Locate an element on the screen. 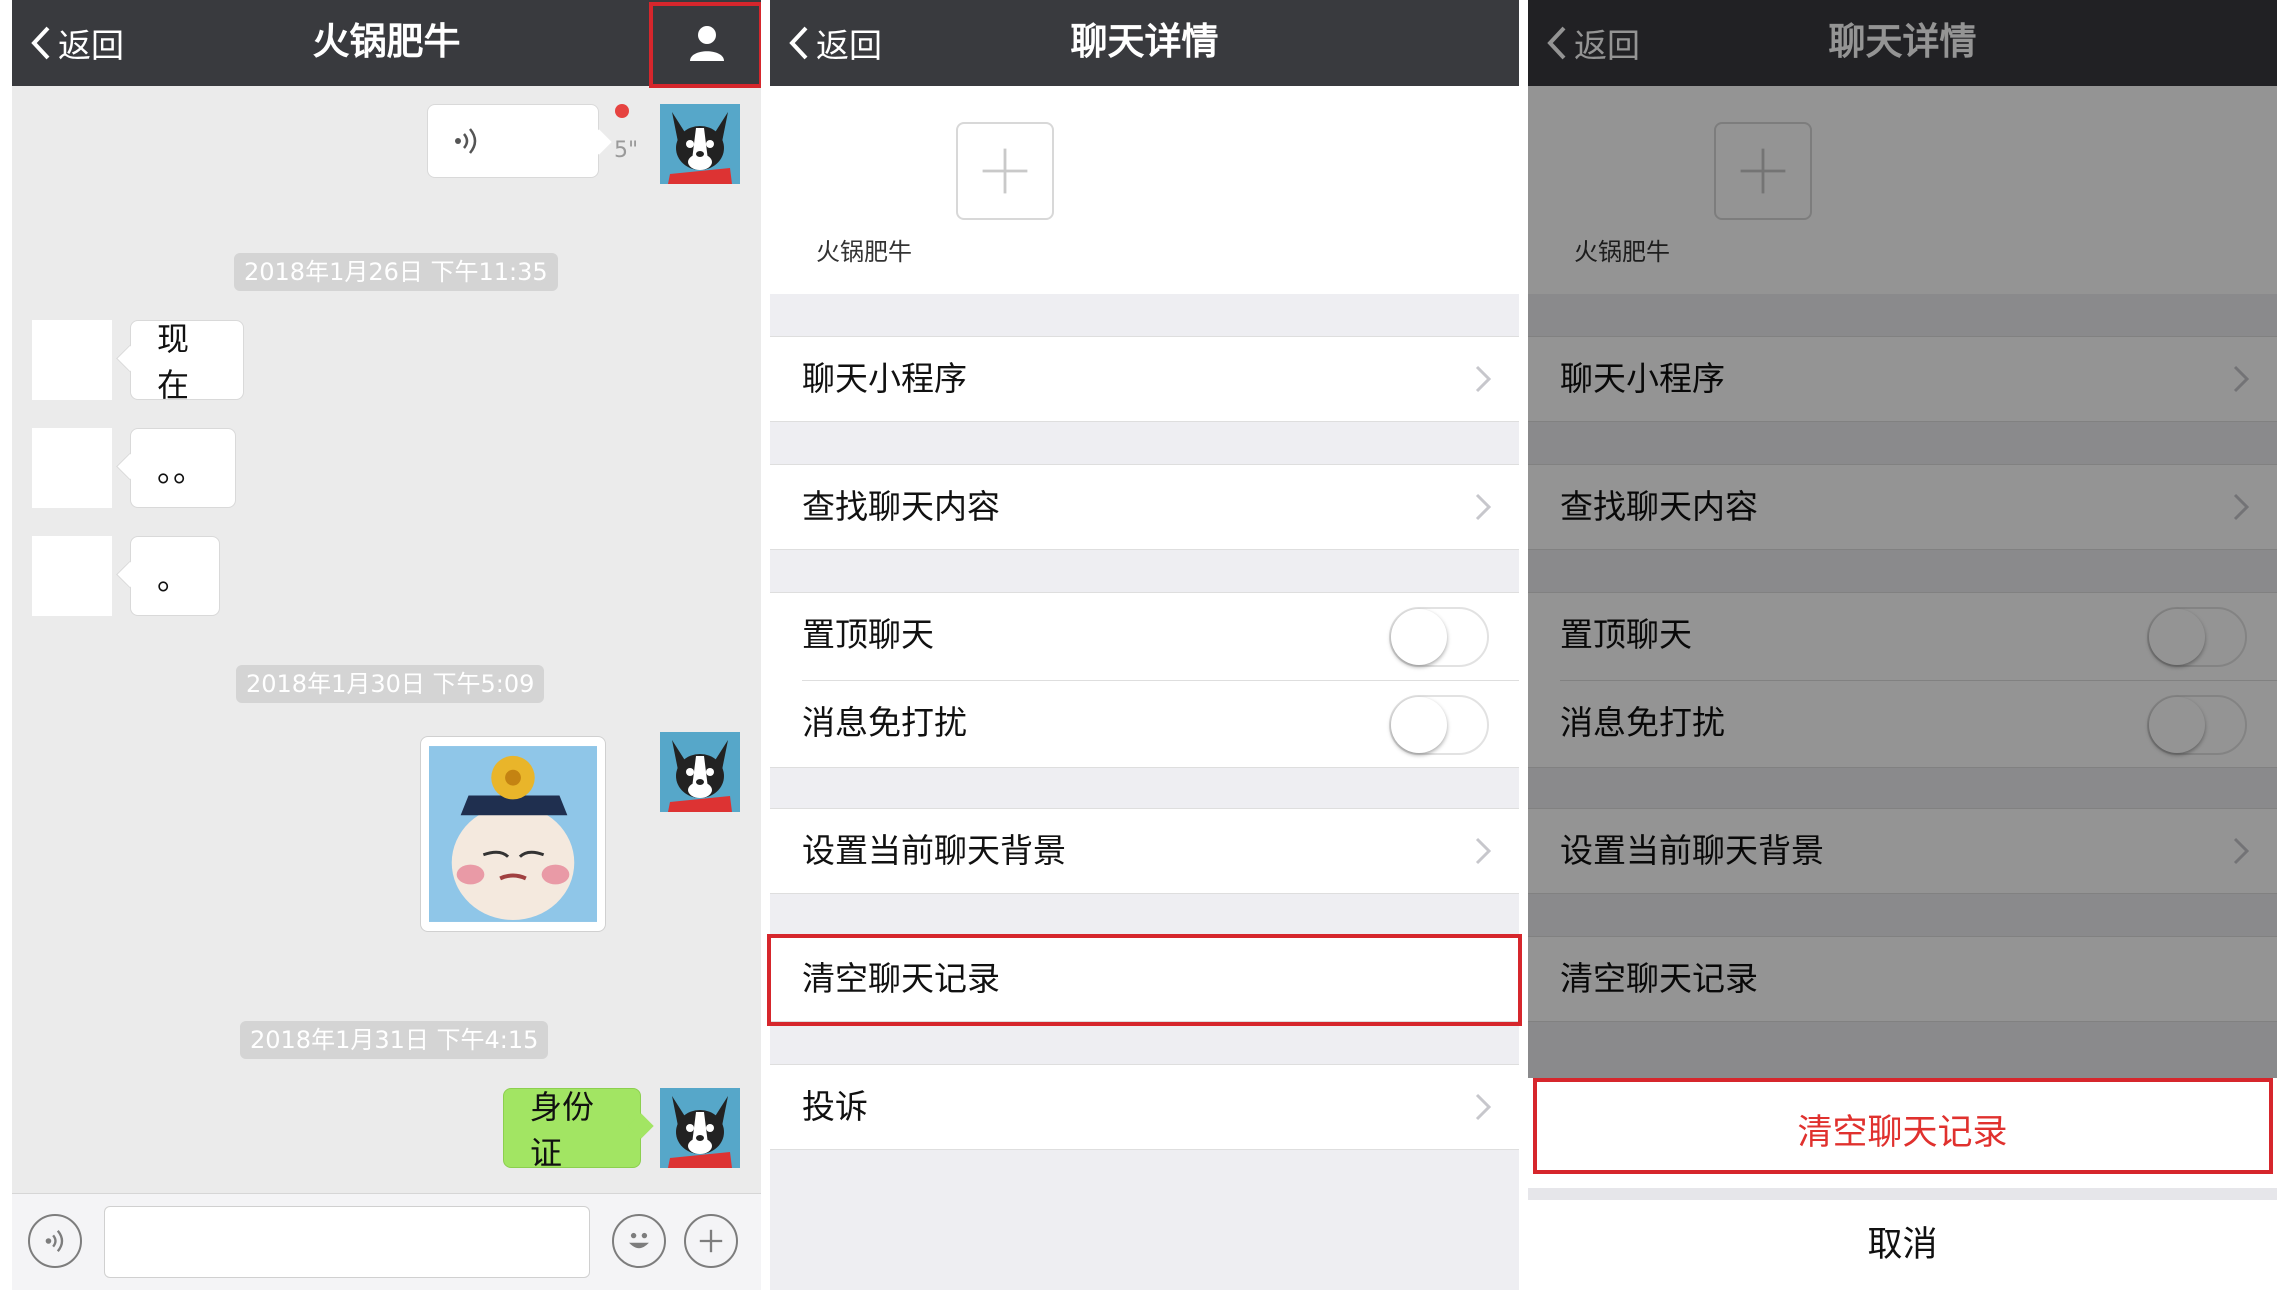  voice-input-button is located at coordinates (55, 1241).